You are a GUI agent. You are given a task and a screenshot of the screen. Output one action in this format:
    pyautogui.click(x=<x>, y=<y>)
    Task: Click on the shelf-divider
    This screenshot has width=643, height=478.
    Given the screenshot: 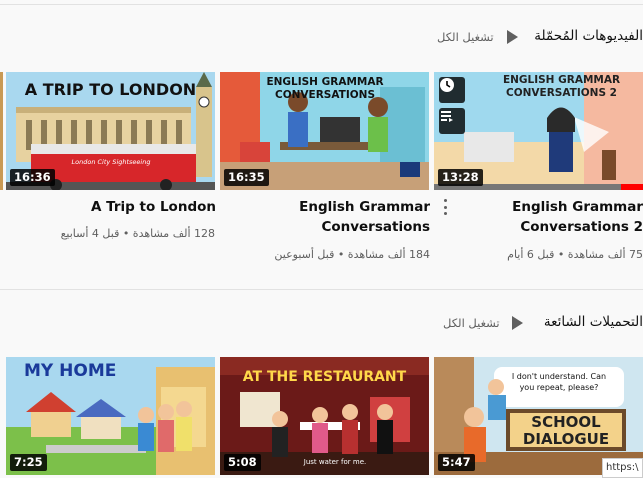 What is the action you would take?
    pyautogui.click(x=321, y=289)
    